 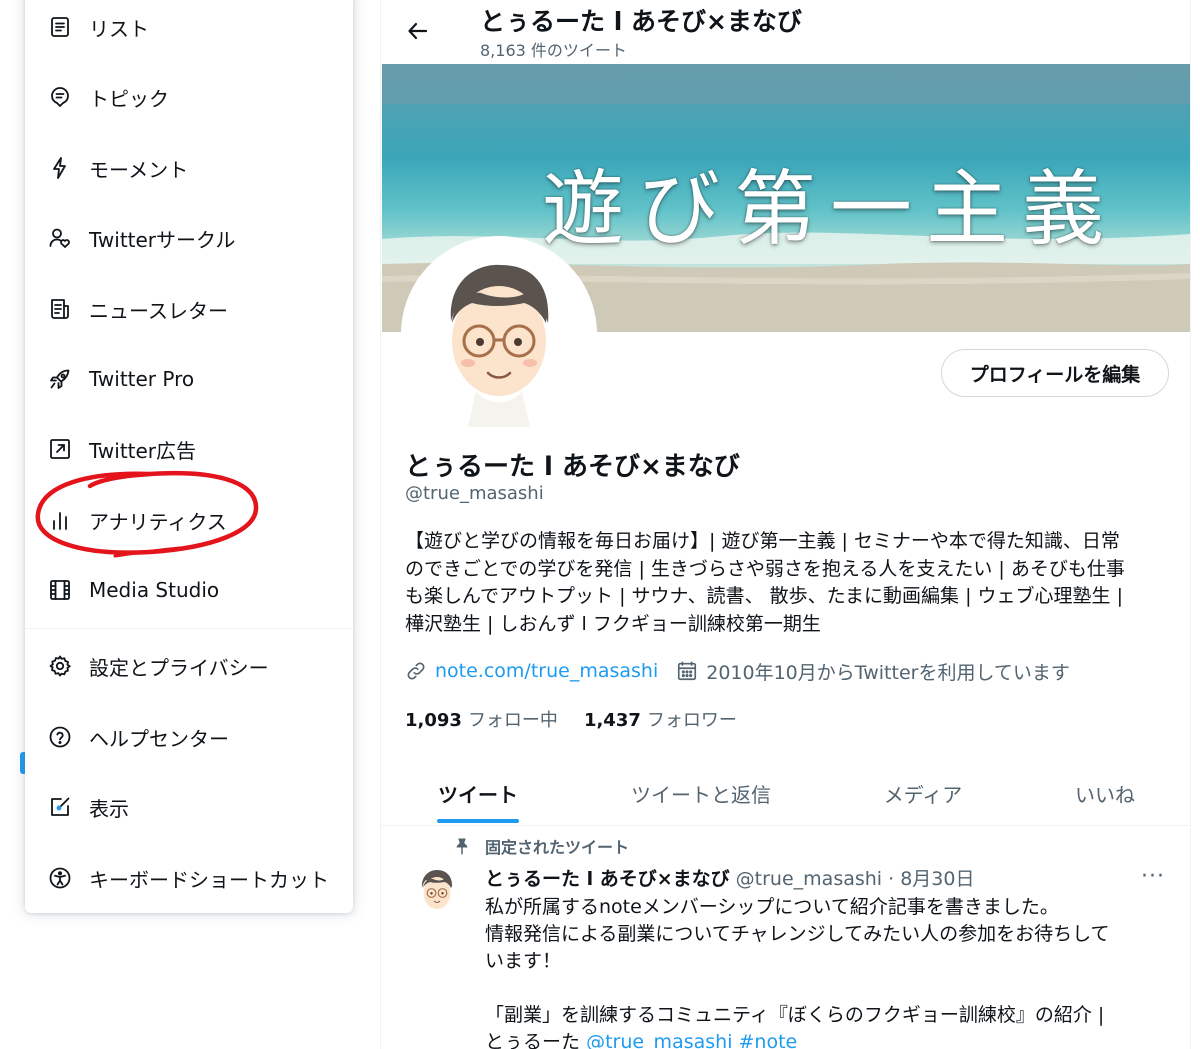 What do you see at coordinates (701, 793) in the screenshot?
I see `tab-tweets-and-replies: ツイートと返信` at bounding box center [701, 793].